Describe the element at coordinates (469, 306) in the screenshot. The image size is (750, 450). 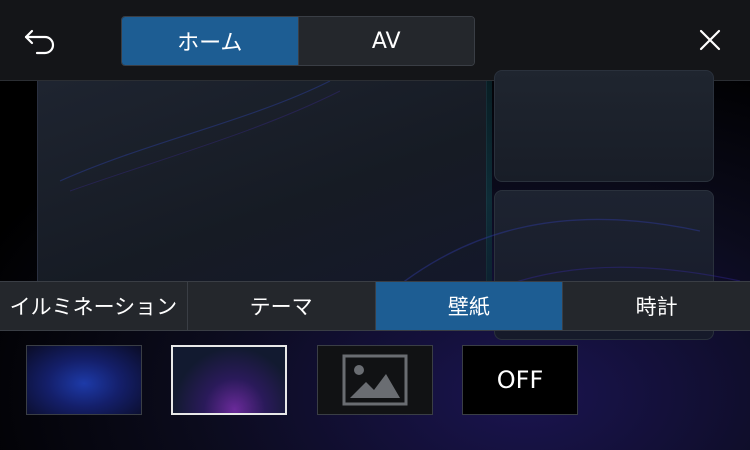
I see `tab-wallpaper: 壁紙` at that location.